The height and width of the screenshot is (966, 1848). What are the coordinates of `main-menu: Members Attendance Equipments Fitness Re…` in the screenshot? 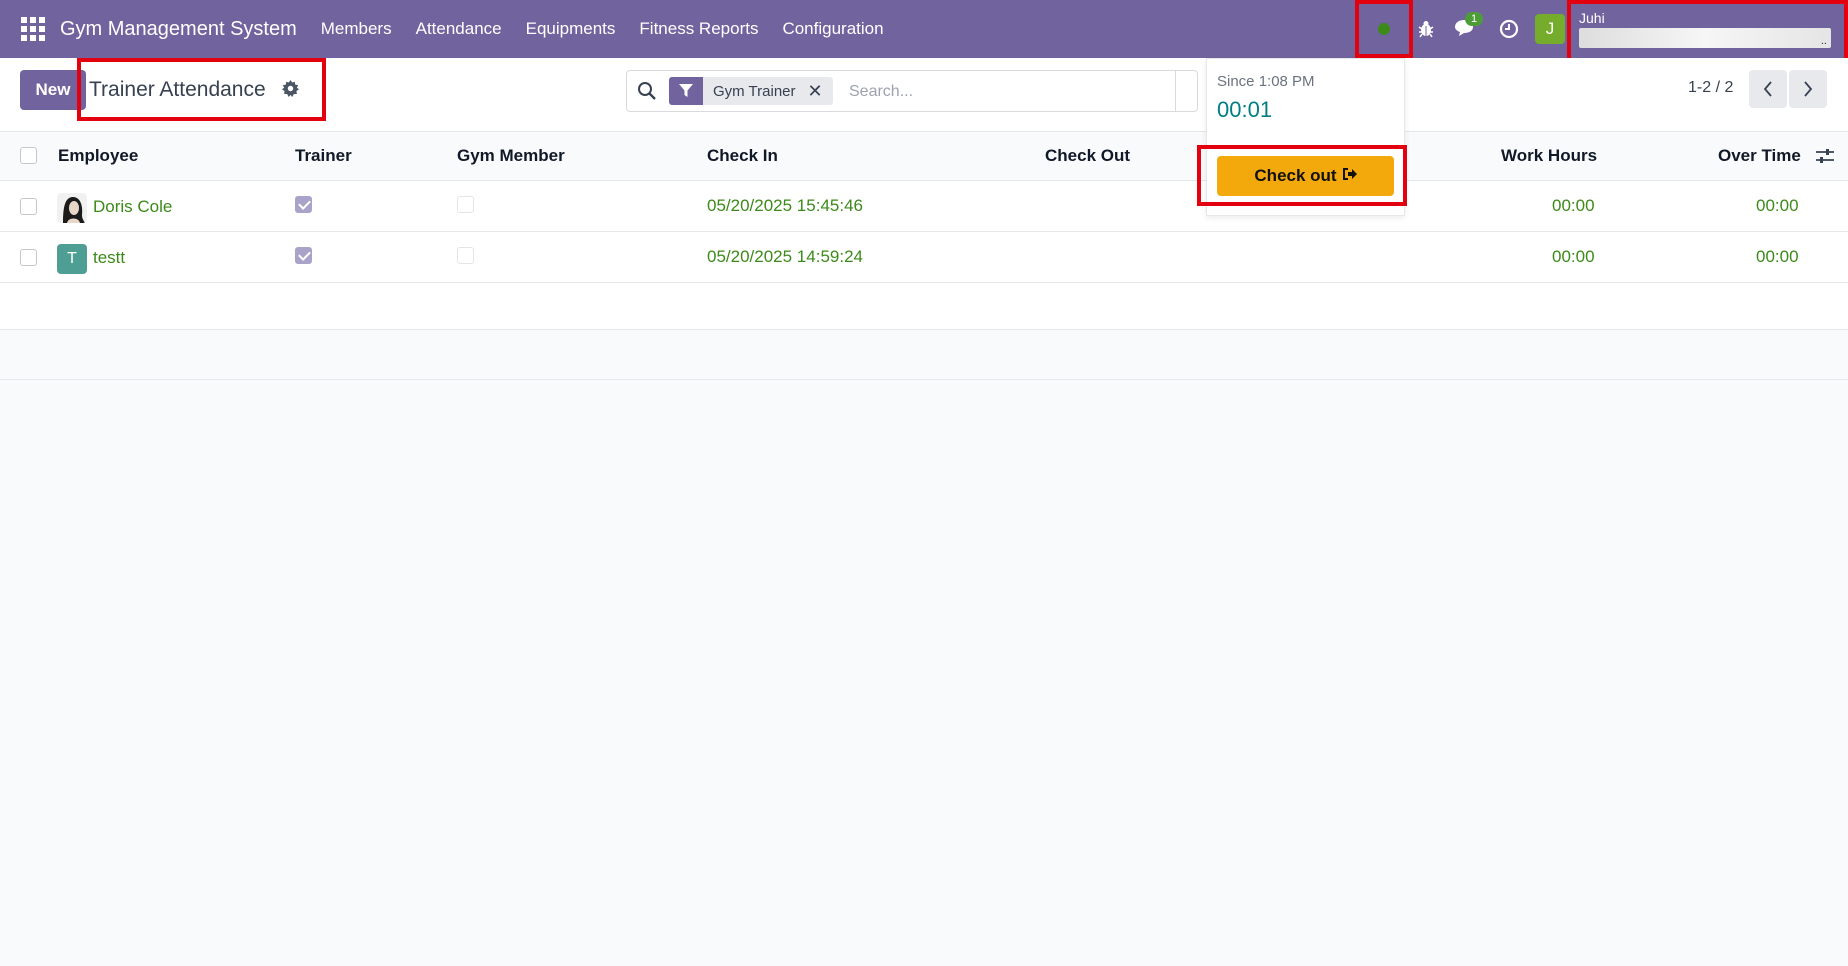 It's located at (602, 29).